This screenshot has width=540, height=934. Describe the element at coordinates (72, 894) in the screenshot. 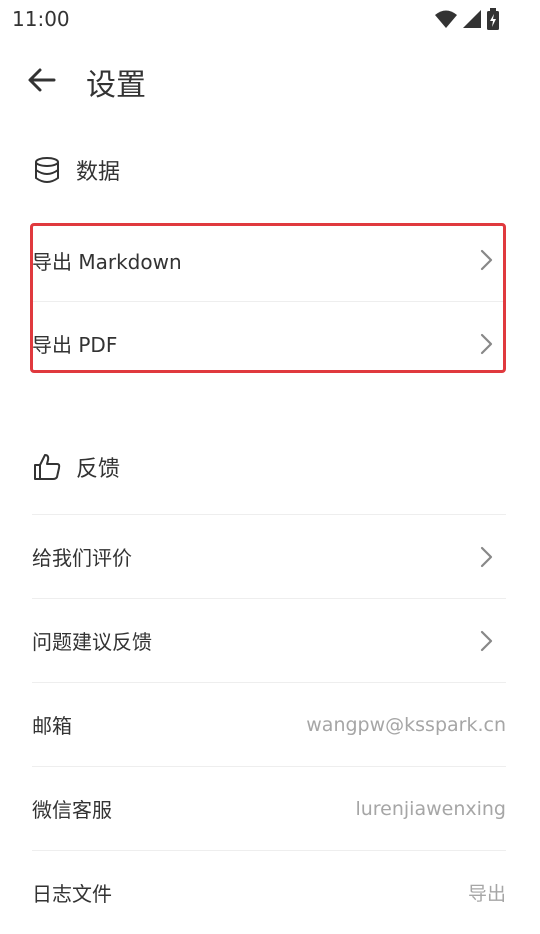

I see `log-file-label: 日志文件` at that location.